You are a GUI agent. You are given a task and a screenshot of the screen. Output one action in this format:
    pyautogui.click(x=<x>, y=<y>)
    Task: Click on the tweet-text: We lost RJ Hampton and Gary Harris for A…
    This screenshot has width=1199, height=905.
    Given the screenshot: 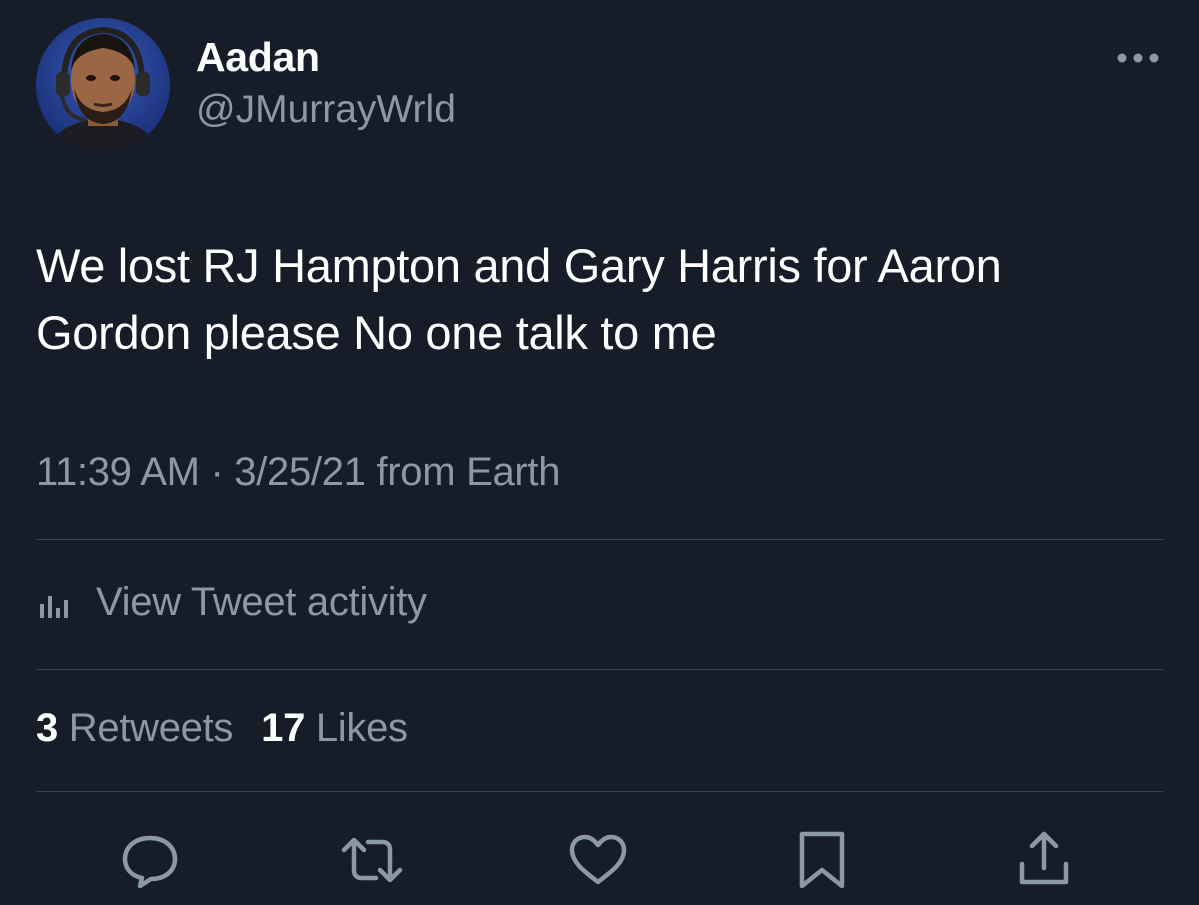 What is the action you would take?
    pyautogui.click(x=519, y=299)
    